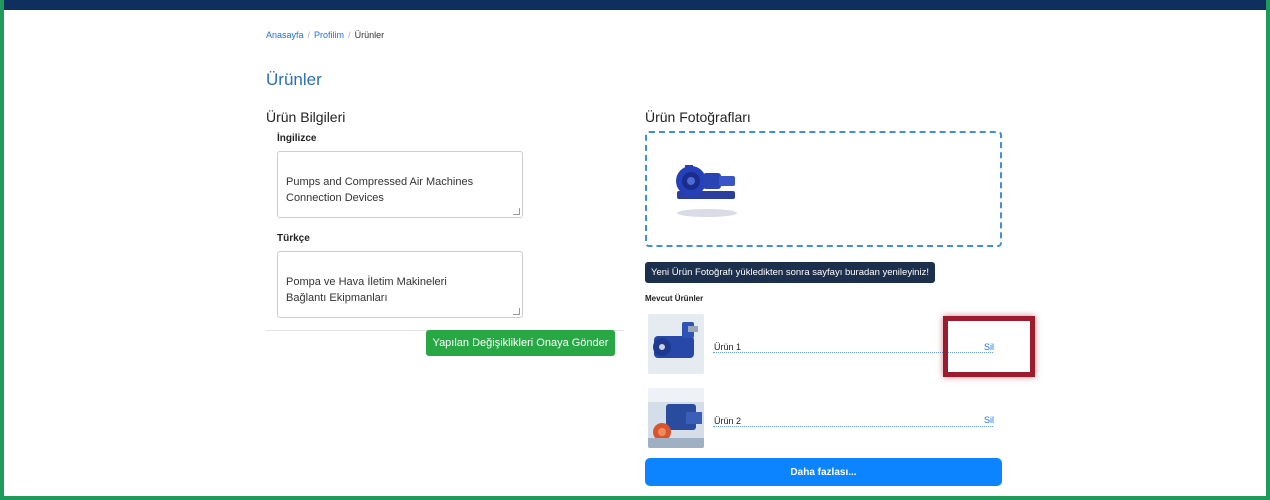 Image resolution: width=1270 pixels, height=500 pixels. What do you see at coordinates (369, 35) in the screenshot?
I see `breadcrumb-current: Ürünler` at bounding box center [369, 35].